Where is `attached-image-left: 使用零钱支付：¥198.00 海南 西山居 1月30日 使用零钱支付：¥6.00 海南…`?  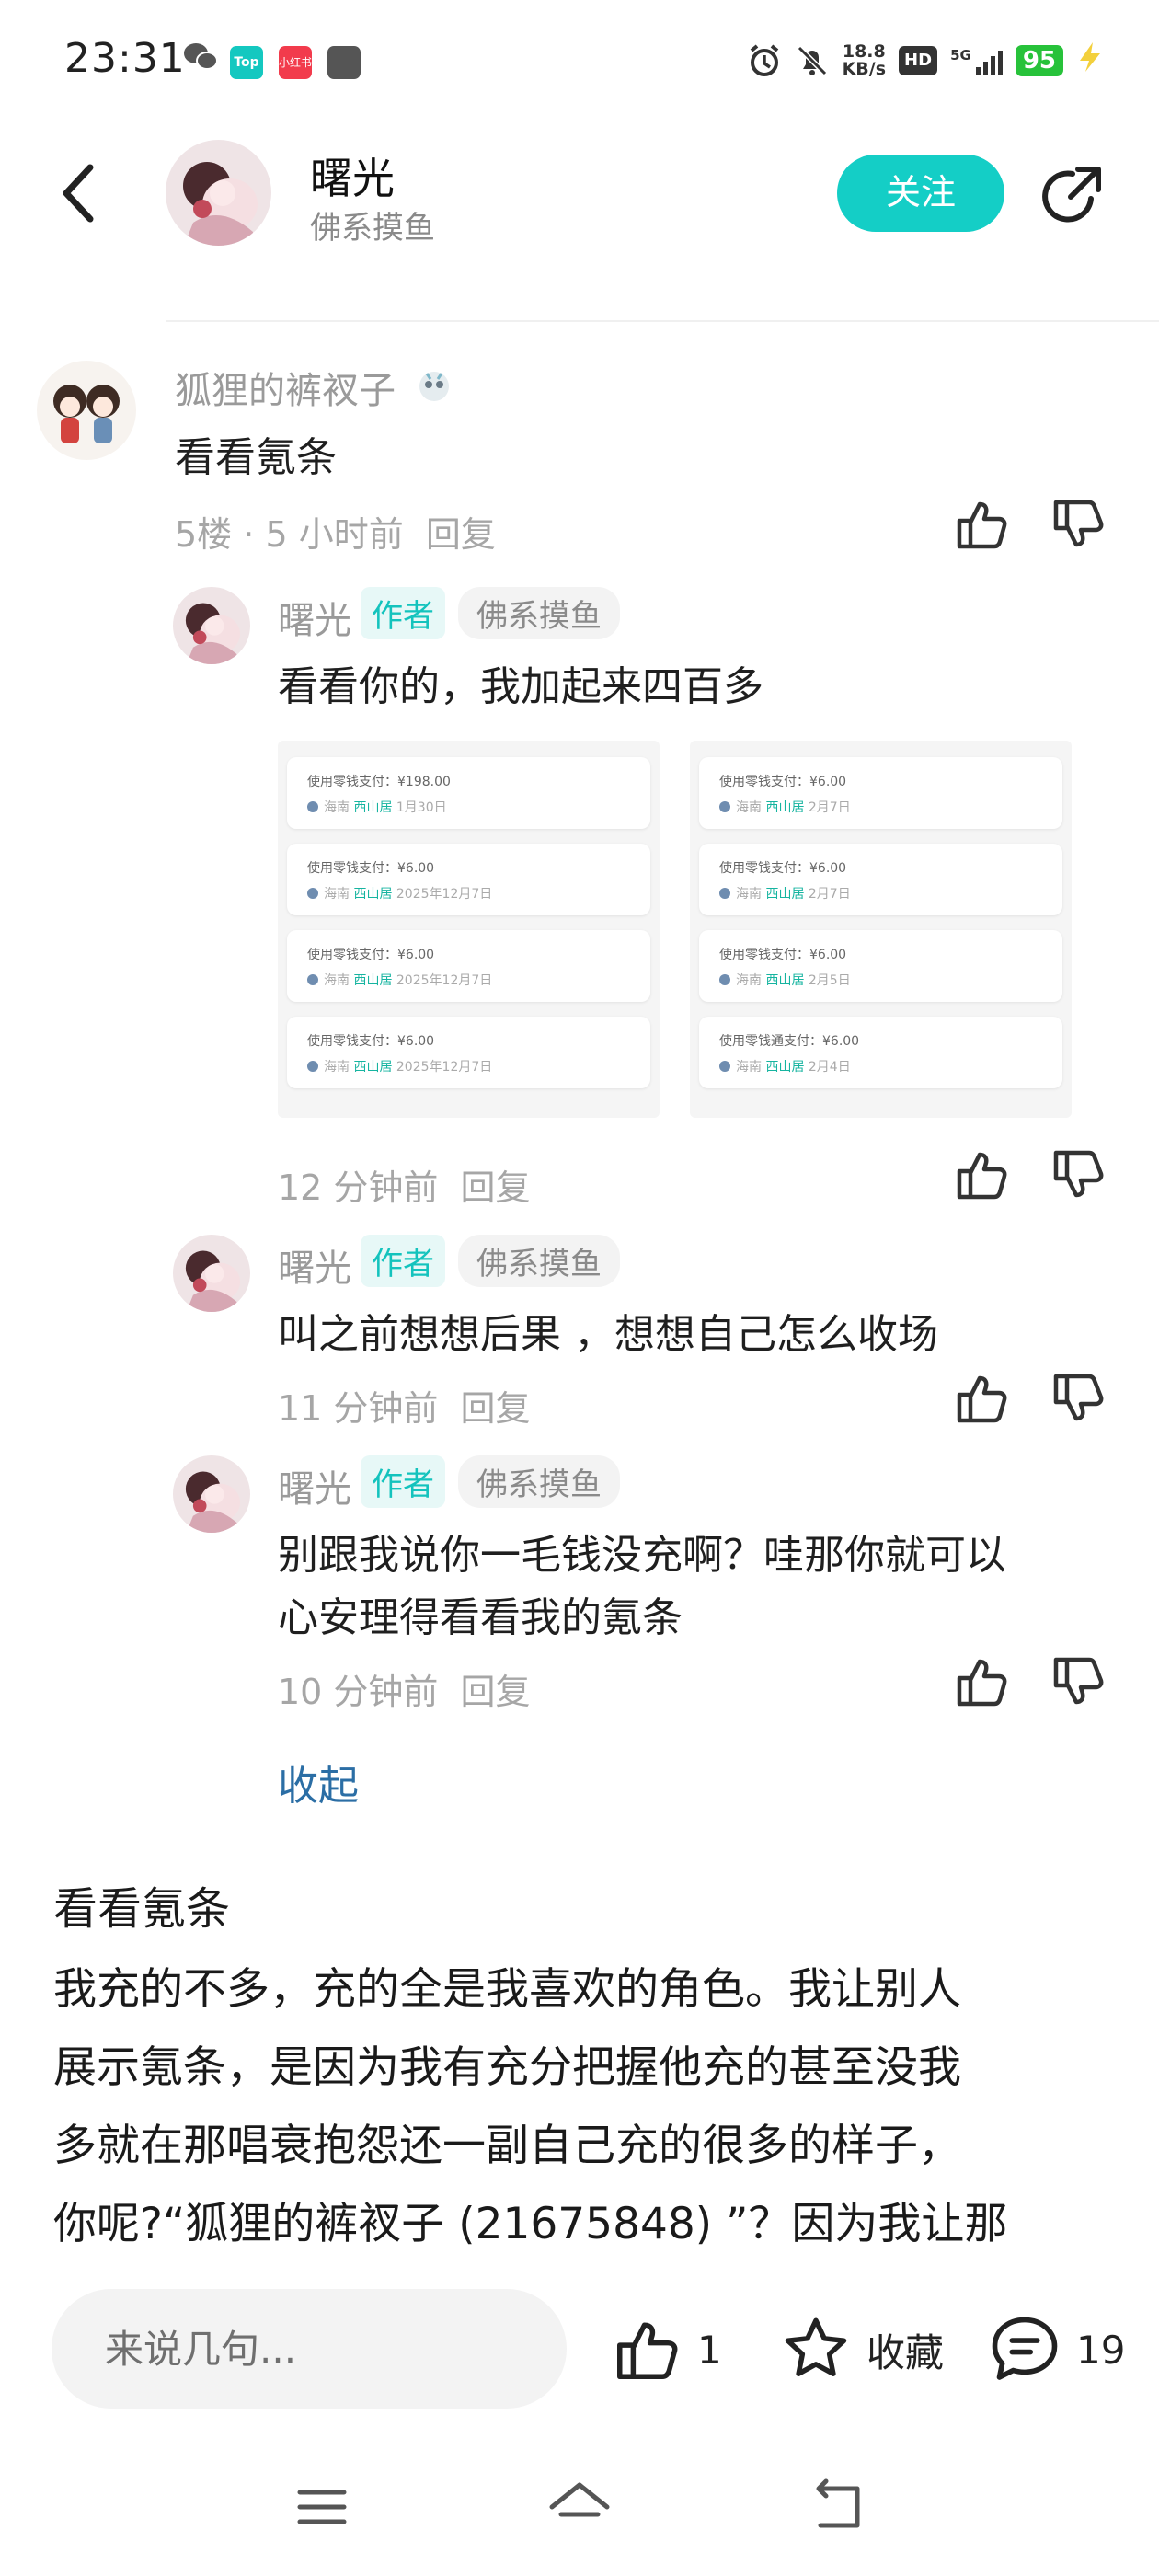
attached-image-left: 使用零钱支付：¥198.00 海南 西山居 1月30日 使用零钱支付：¥6.00 海南… is located at coordinates (469, 929).